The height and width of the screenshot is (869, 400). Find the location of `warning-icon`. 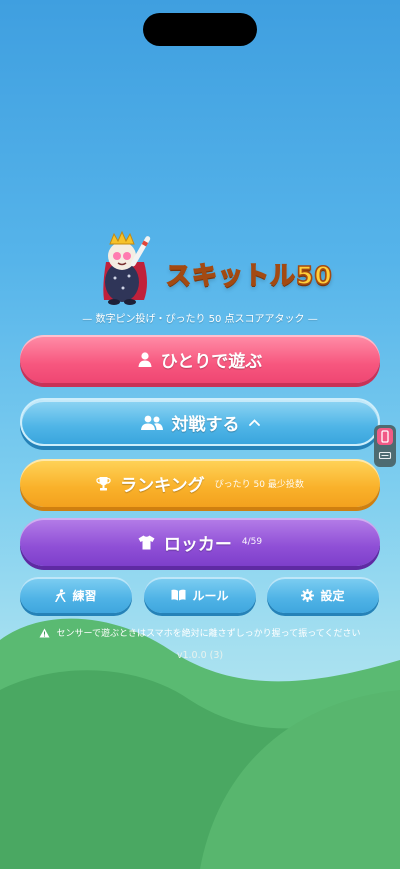

warning-icon is located at coordinates (44, 633).